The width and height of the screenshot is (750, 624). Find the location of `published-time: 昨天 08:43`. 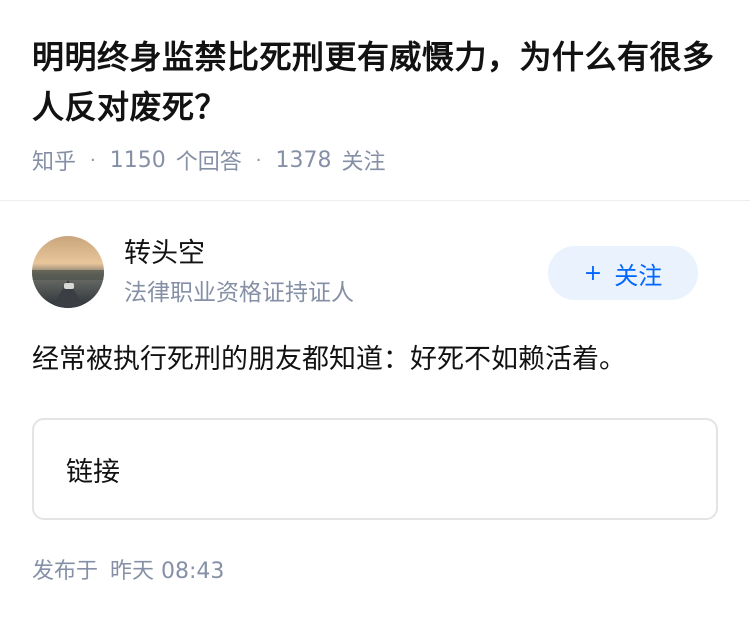

published-time: 昨天 08:43 is located at coordinates (167, 571).